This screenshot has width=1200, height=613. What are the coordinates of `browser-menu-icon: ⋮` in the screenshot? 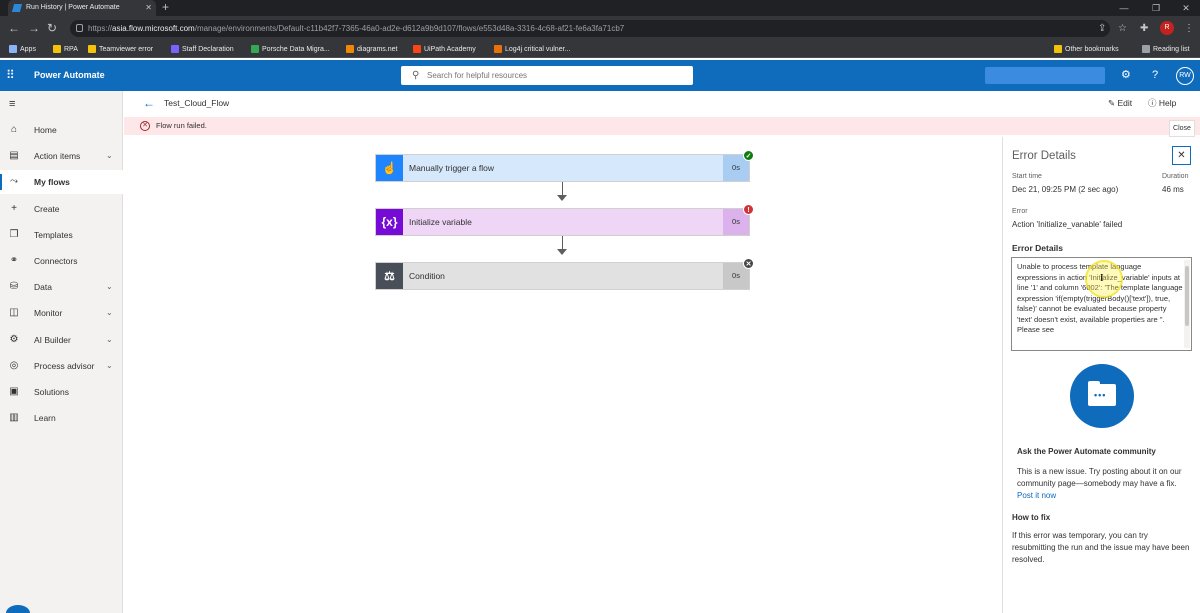 It's located at (1189, 28).